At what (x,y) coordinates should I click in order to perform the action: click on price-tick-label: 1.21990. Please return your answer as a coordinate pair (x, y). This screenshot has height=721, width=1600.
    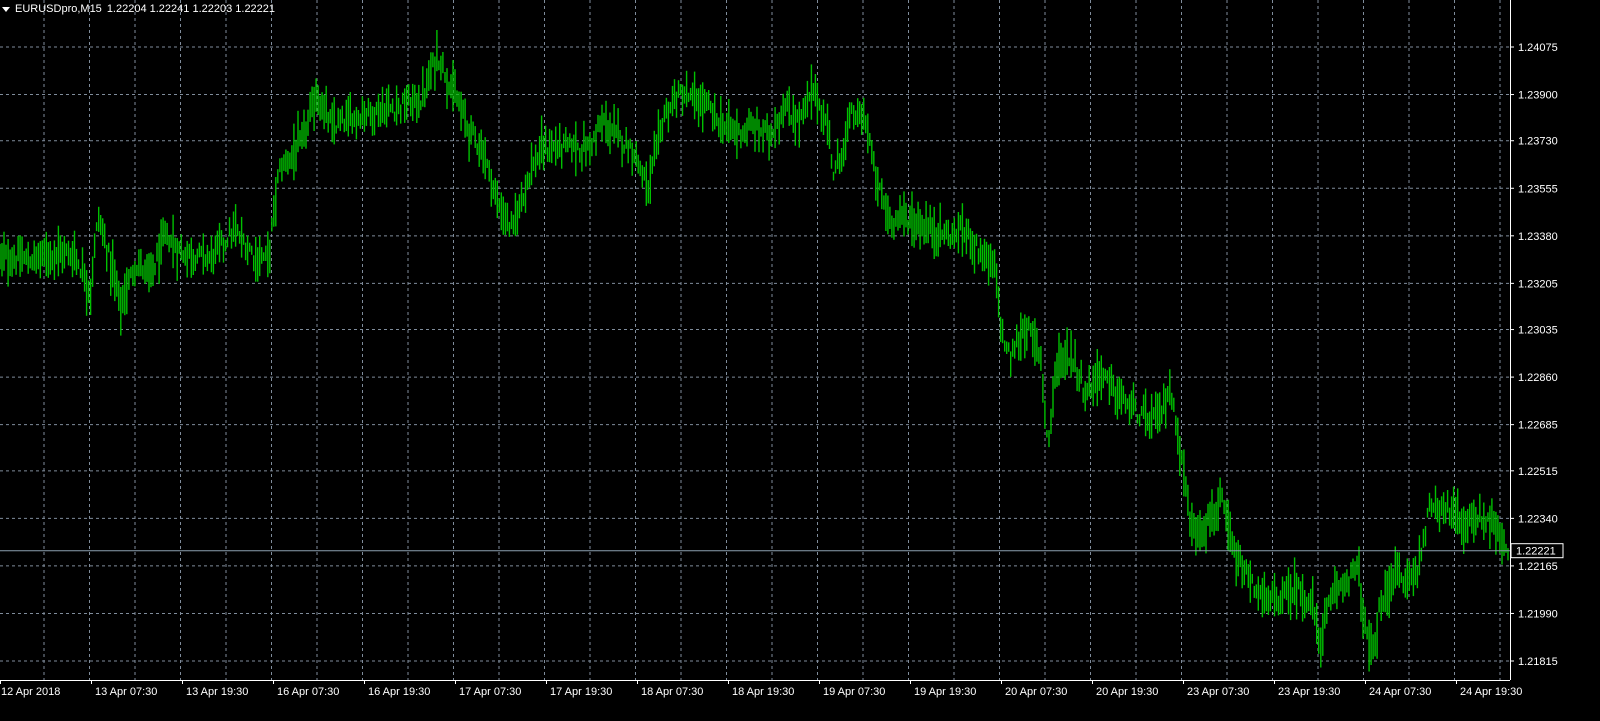
    Looking at the image, I should click on (1538, 614).